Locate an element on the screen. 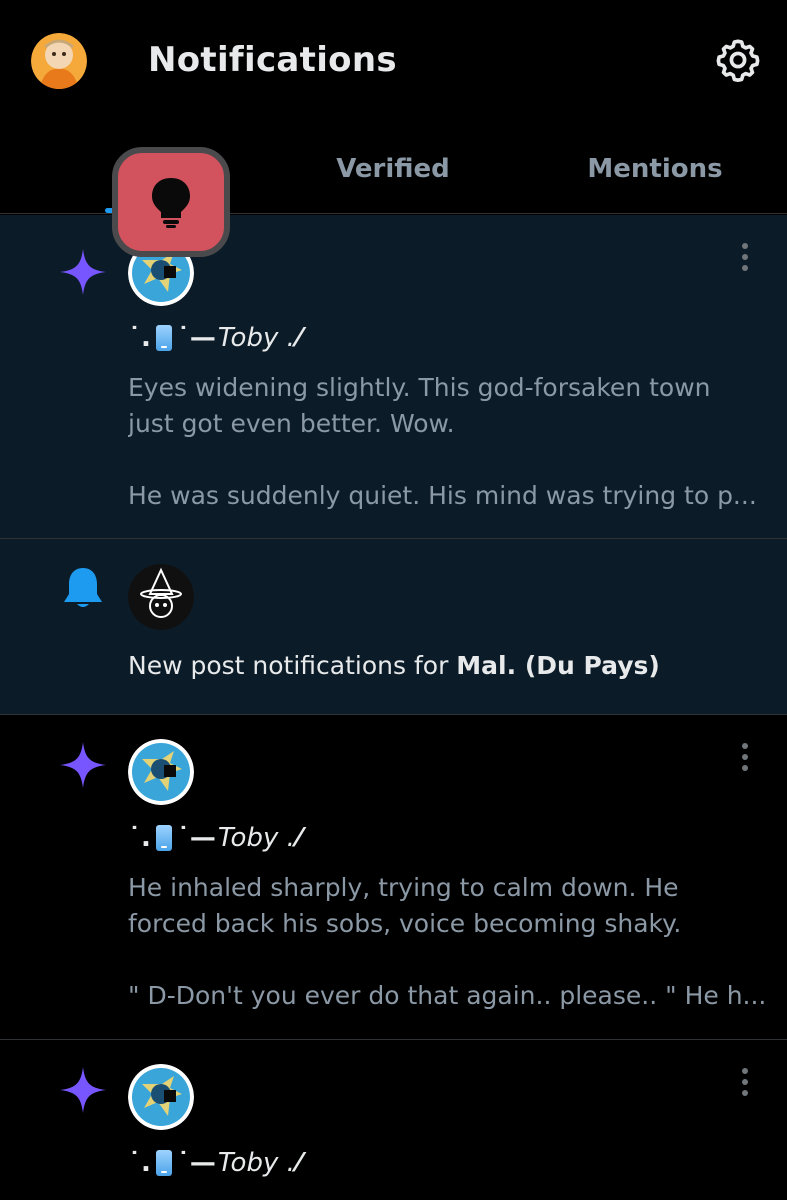  user-avatar-icon is located at coordinates (59, 61).